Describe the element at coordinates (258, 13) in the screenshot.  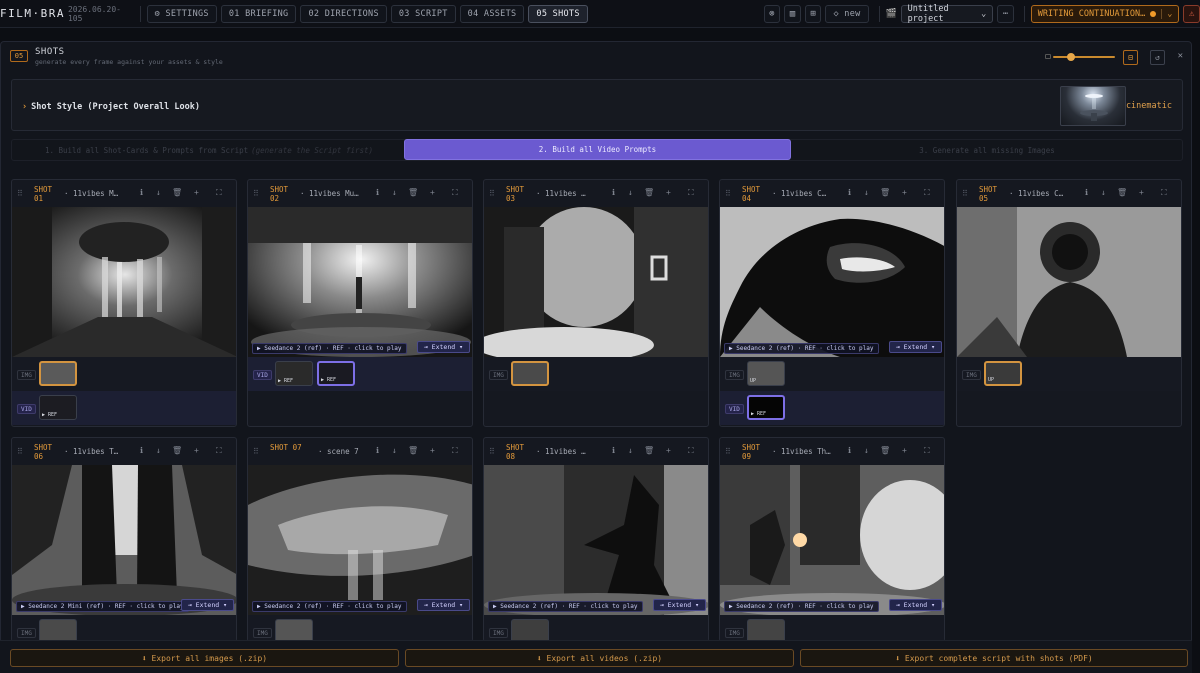
I see `tab-briefing: 01 BRIEFING` at that location.